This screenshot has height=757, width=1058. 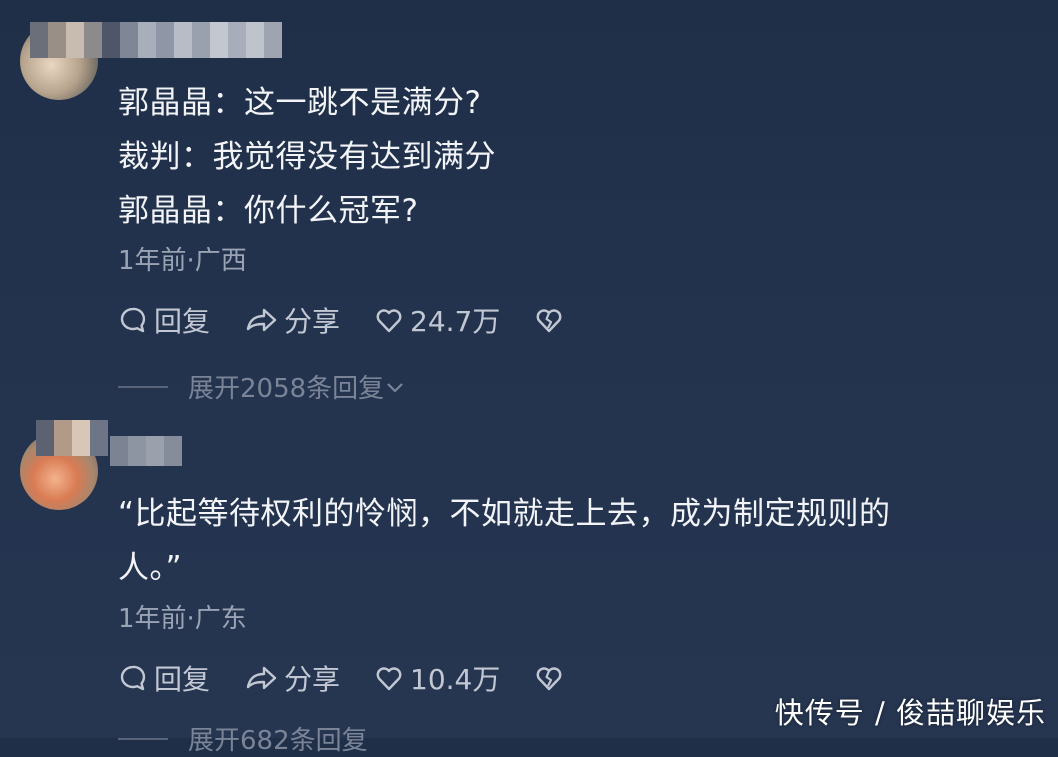 What do you see at coordinates (361, 320) in the screenshot?
I see `action-bar: 回复 分享 24.7万` at bounding box center [361, 320].